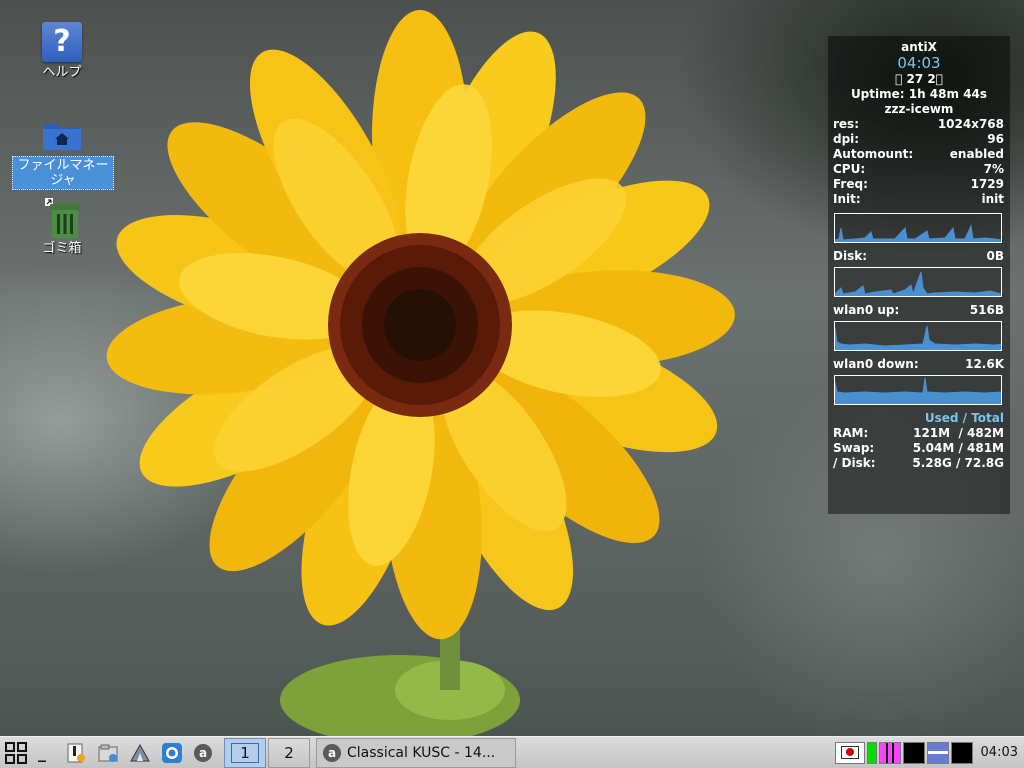  I want to click on network-monitor-icon, so click(913, 752).